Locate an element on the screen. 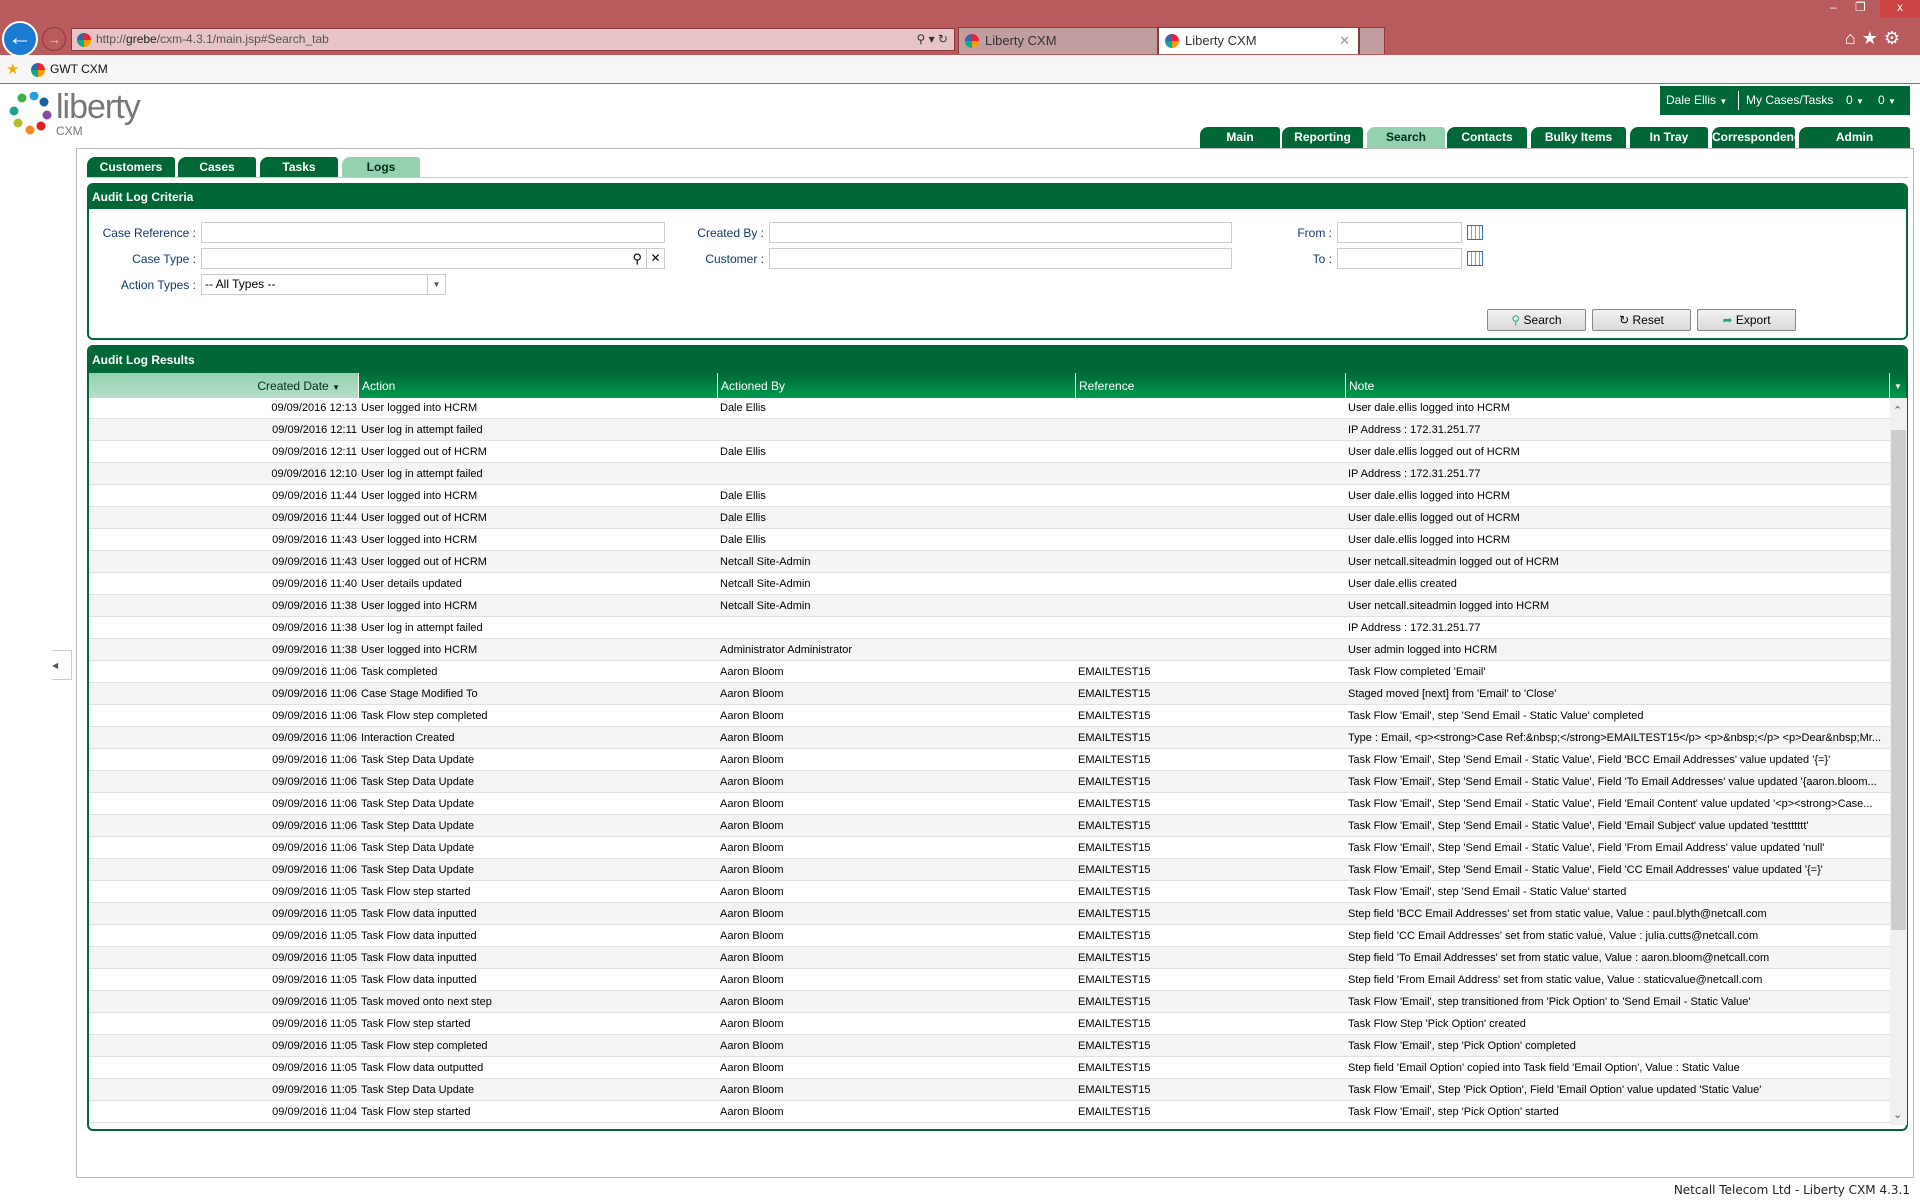 This screenshot has width=1920, height=1200. case-reference-input is located at coordinates (433, 232).